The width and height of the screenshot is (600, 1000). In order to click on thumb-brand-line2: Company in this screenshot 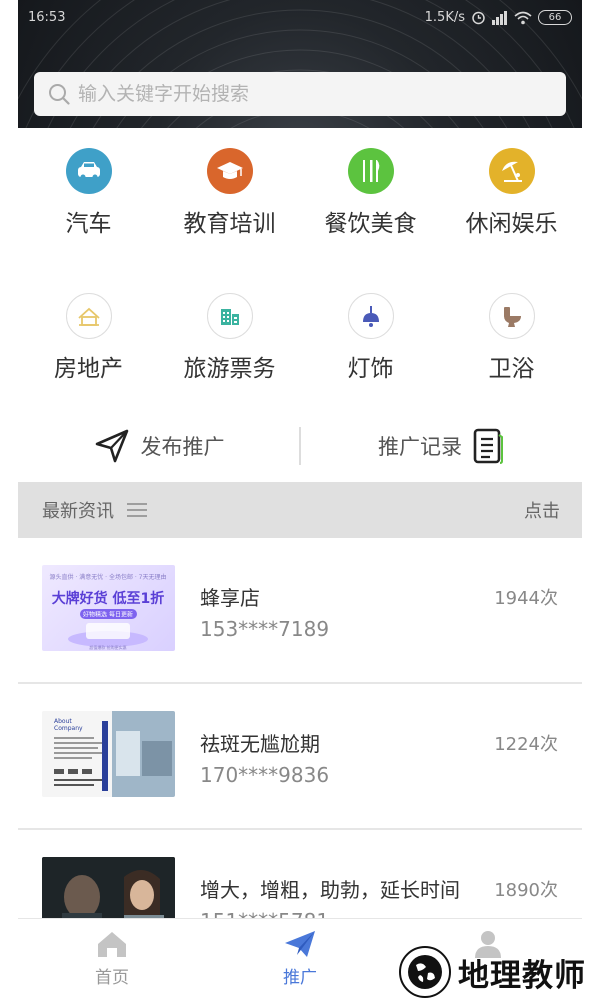, I will do `click(68, 728)`.